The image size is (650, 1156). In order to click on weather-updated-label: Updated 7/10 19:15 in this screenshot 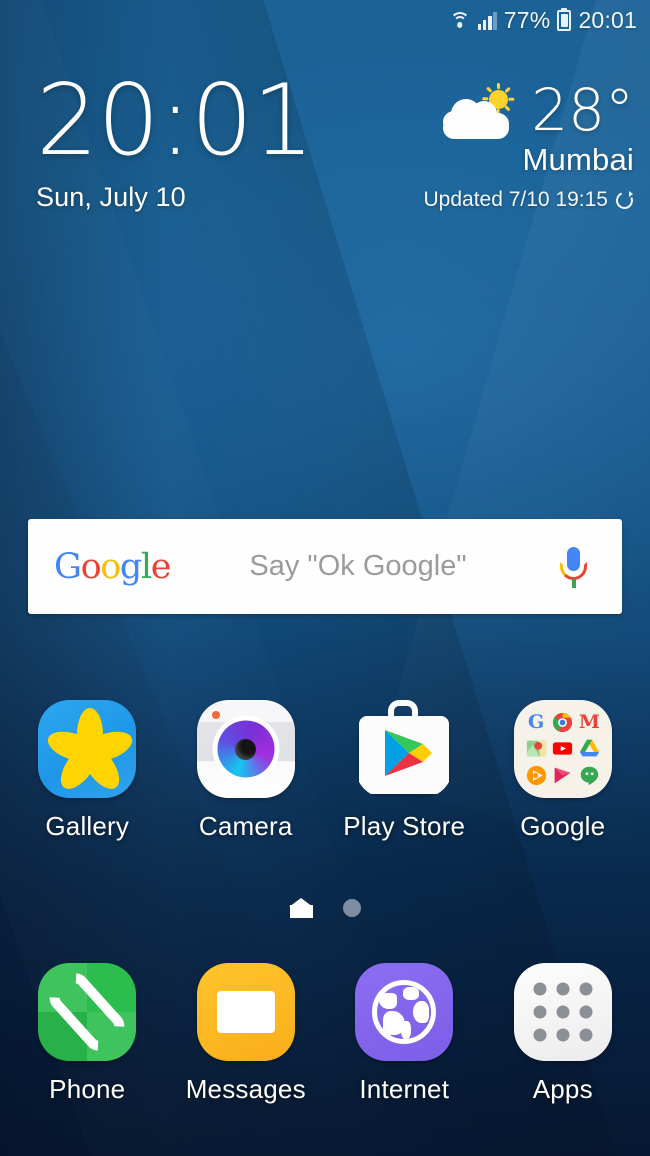, I will do `click(516, 199)`.